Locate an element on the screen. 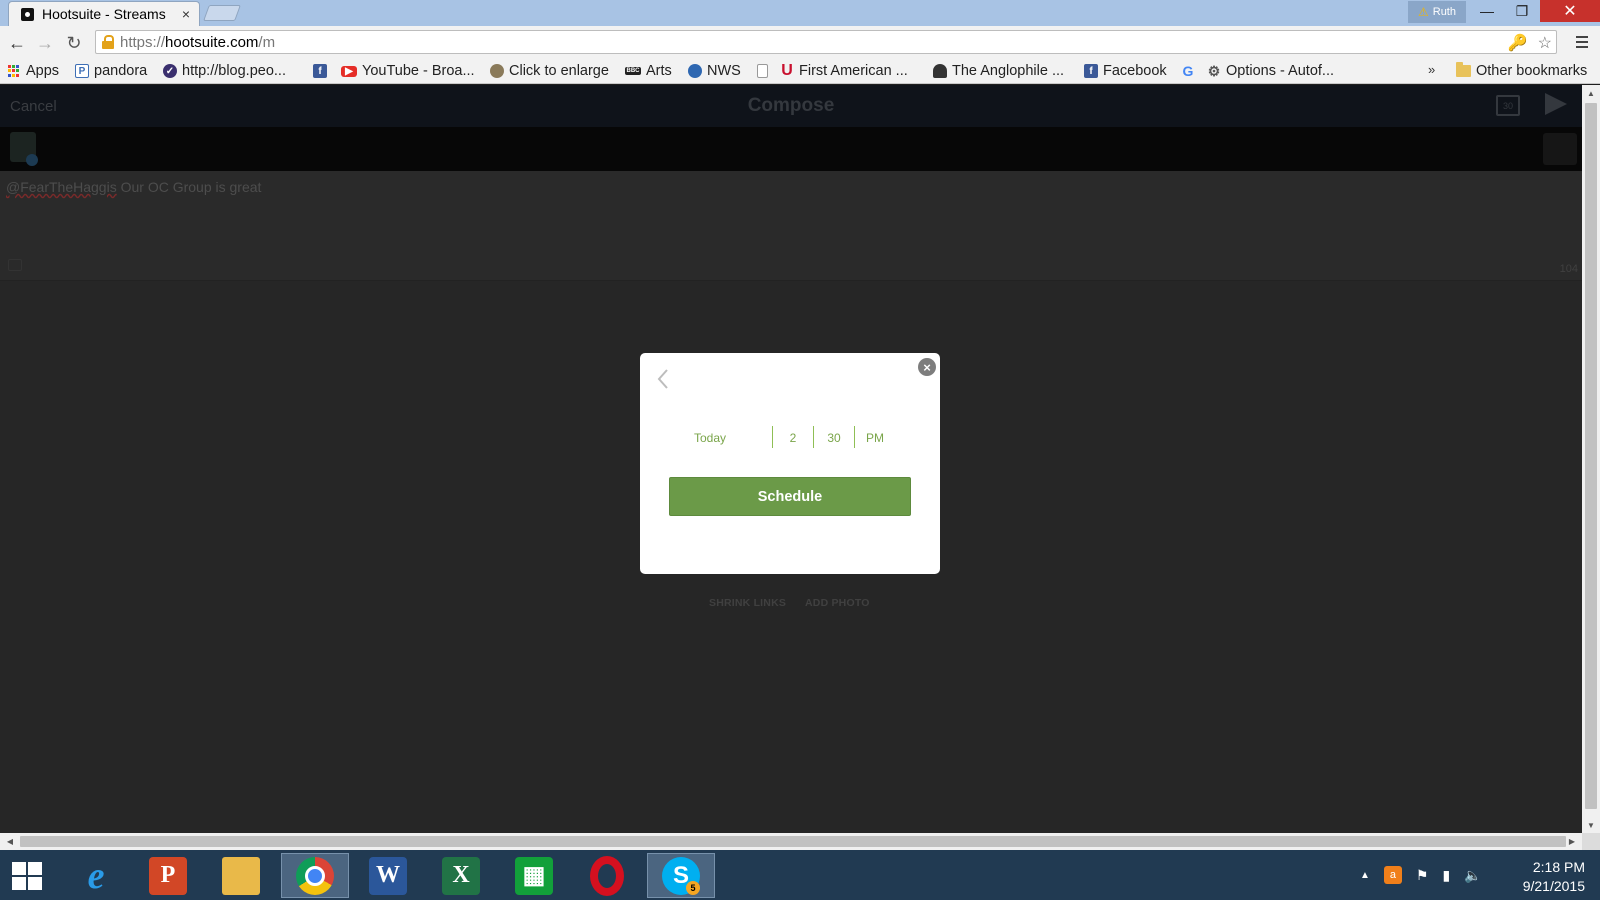 This screenshot has width=1600, height=900. anglophile-icon is located at coordinates (940, 71).